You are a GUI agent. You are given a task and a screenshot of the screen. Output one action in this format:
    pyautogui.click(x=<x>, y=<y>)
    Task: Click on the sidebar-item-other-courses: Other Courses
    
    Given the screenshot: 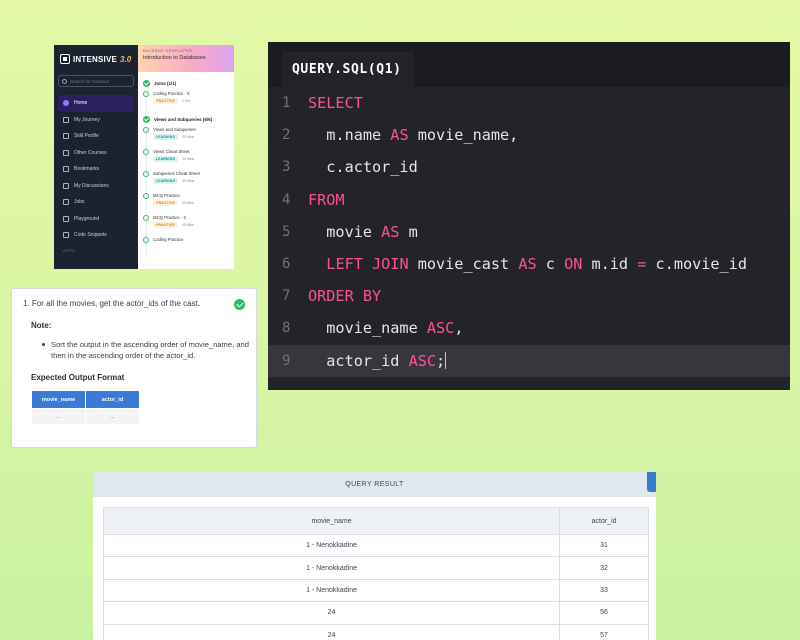 What is the action you would take?
    pyautogui.click(x=96, y=153)
    